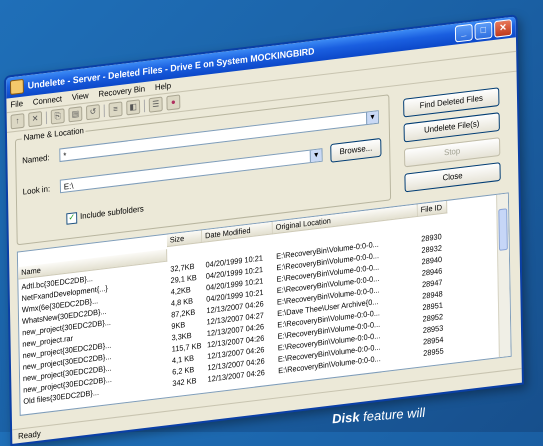 This screenshot has width=543, height=446. I want to click on undelete-icon: ↺, so click(93, 112).